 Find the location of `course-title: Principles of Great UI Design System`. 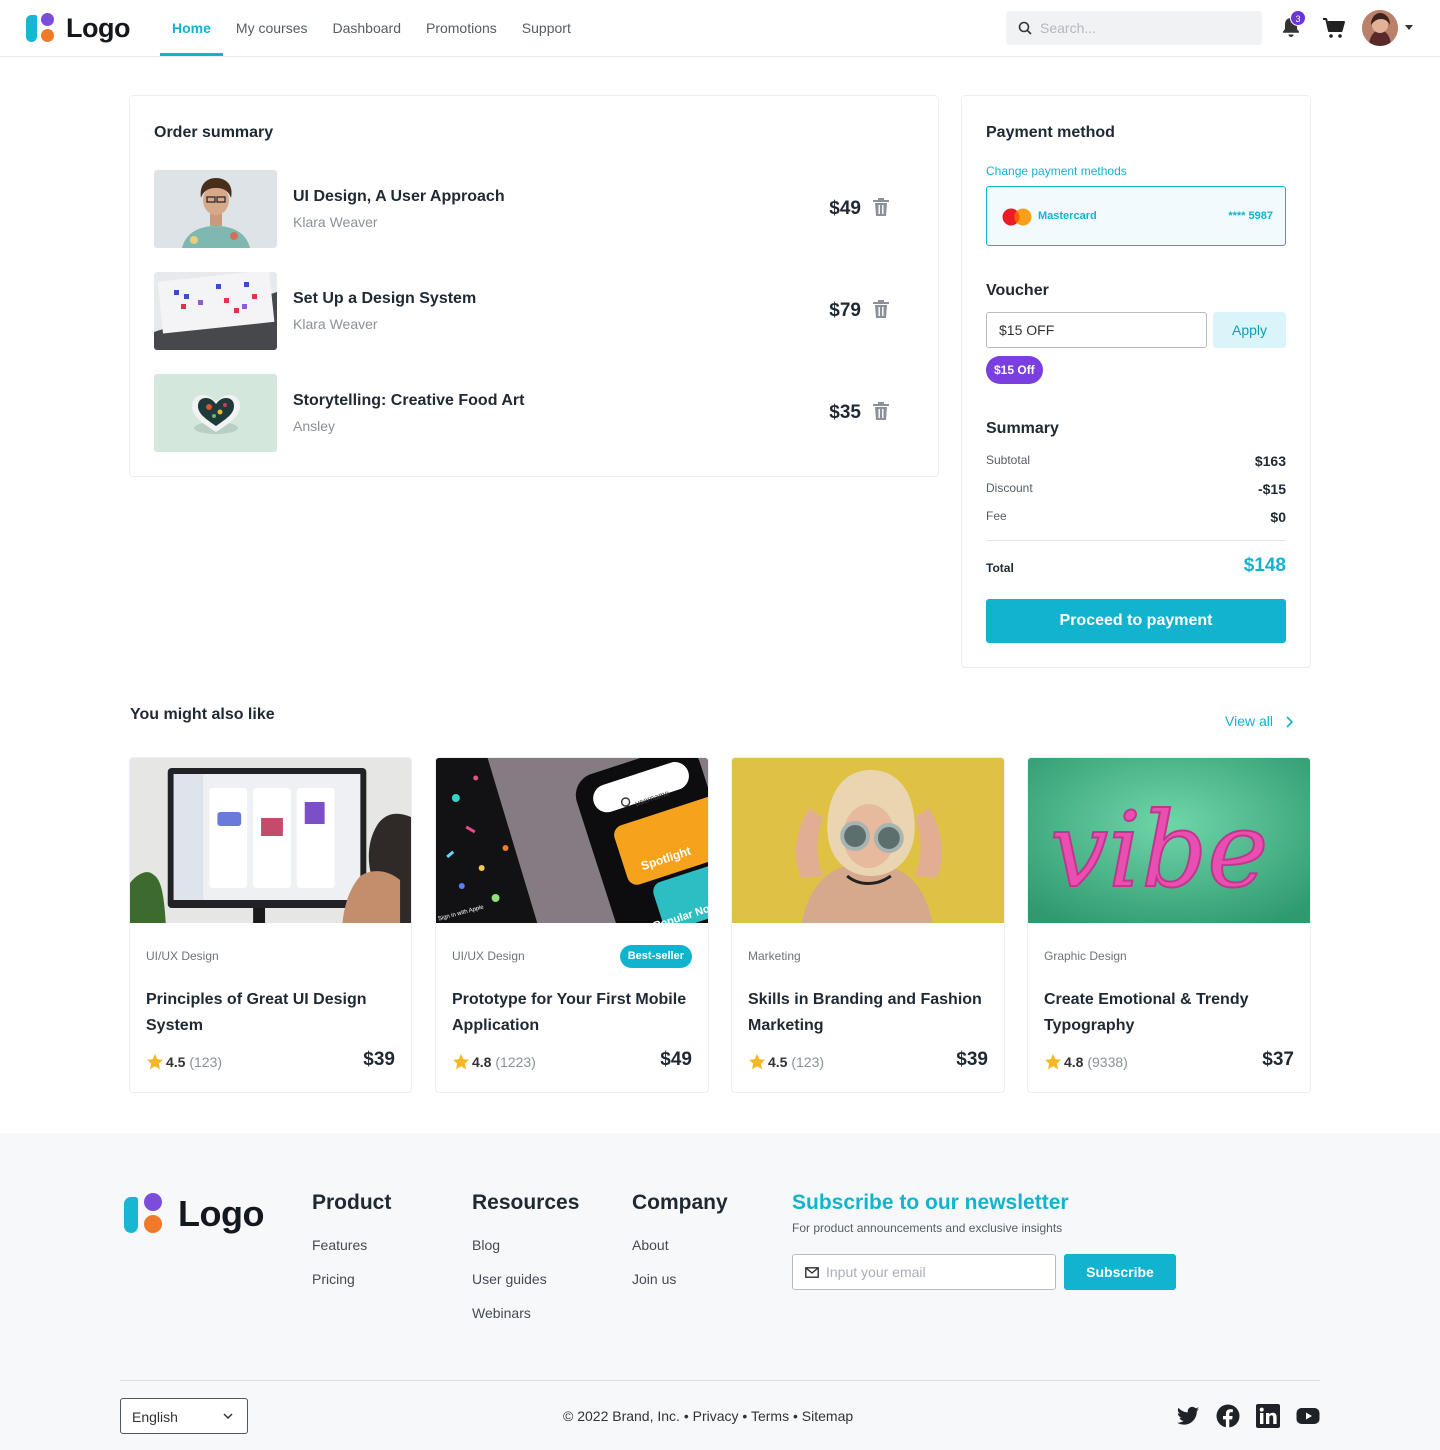

course-title: Principles of Great UI Design System is located at coordinates (271, 1013).